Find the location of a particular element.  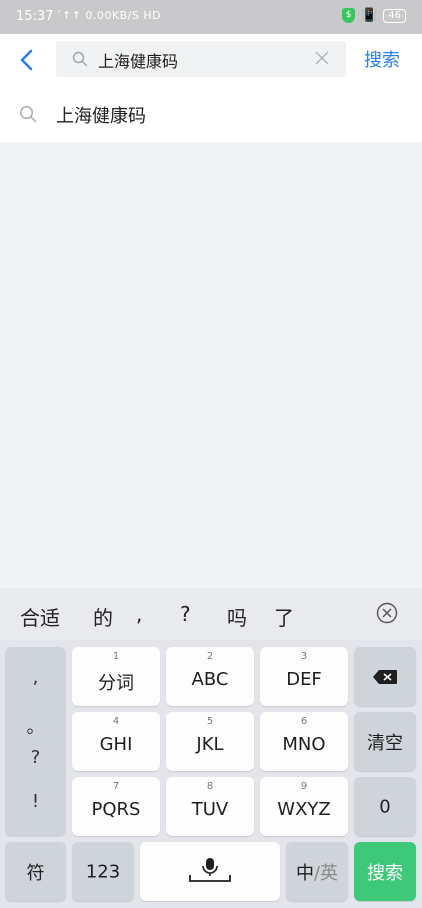

search-box is located at coordinates (201, 60).